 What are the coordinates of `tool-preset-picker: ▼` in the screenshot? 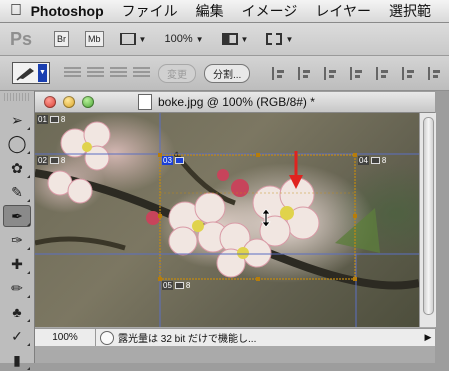 It's located at (31, 73).